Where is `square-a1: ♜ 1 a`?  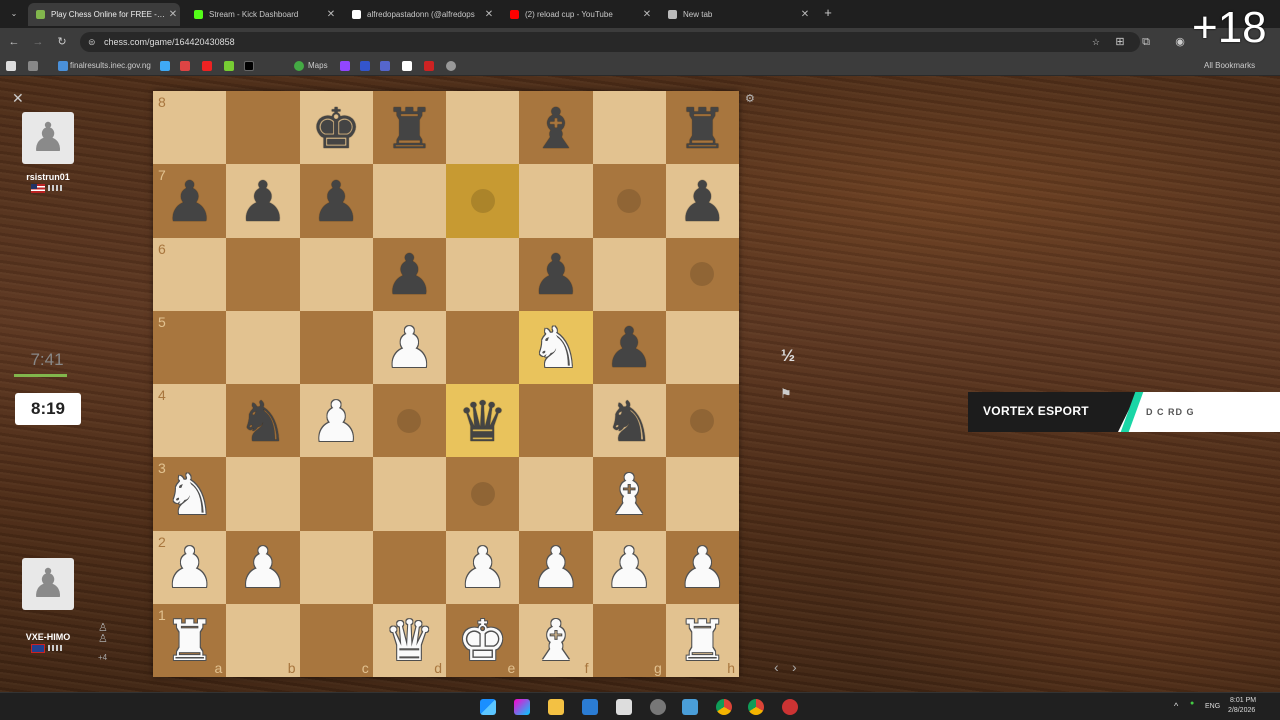
square-a1: ♜ 1 a is located at coordinates (190, 640).